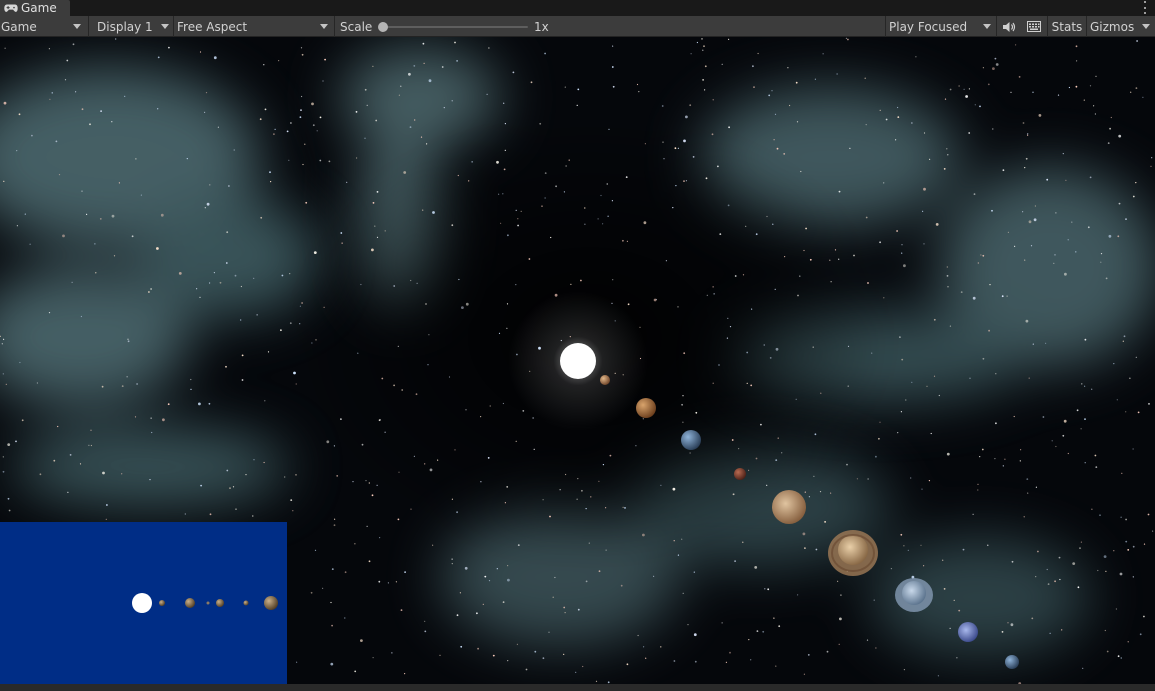 Image resolution: width=1155 pixels, height=691 pixels. I want to click on aspect-dropdown: Free Aspect, so click(254, 26).